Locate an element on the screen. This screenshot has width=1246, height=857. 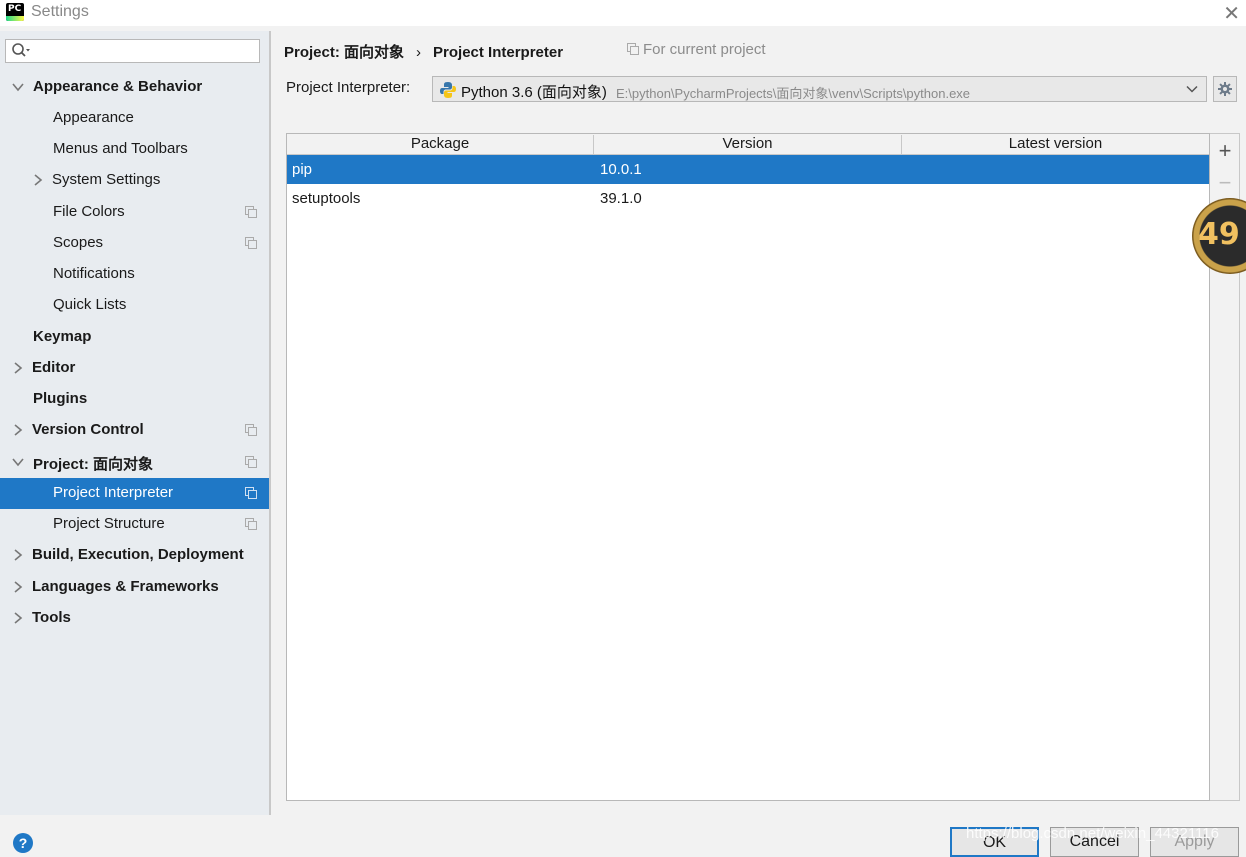
column-header-latest-version: Latest version is located at coordinates (1055, 144).